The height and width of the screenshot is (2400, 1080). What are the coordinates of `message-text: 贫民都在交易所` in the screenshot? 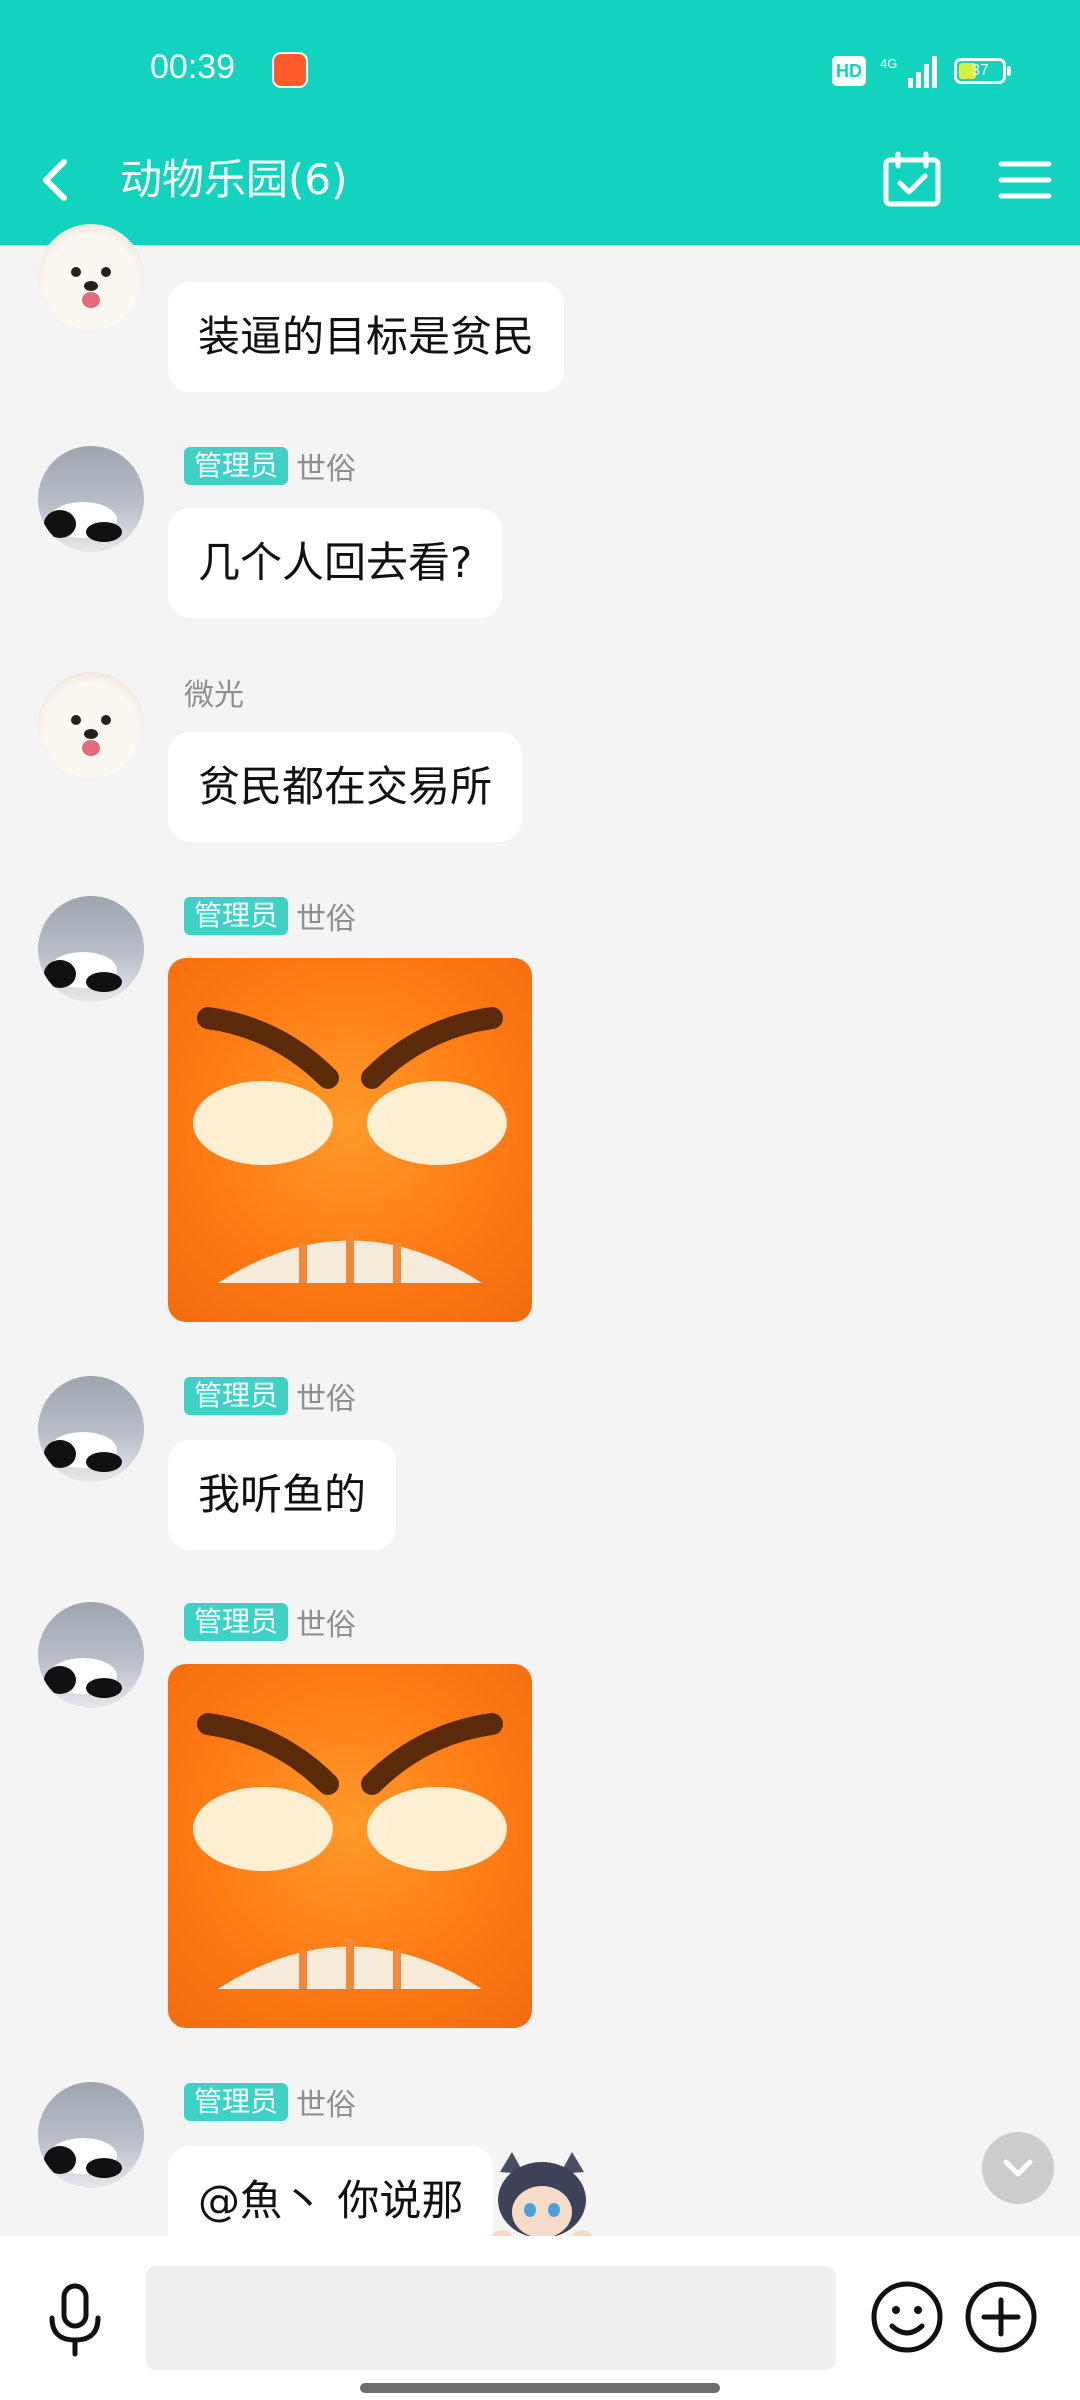 It's located at (345, 786).